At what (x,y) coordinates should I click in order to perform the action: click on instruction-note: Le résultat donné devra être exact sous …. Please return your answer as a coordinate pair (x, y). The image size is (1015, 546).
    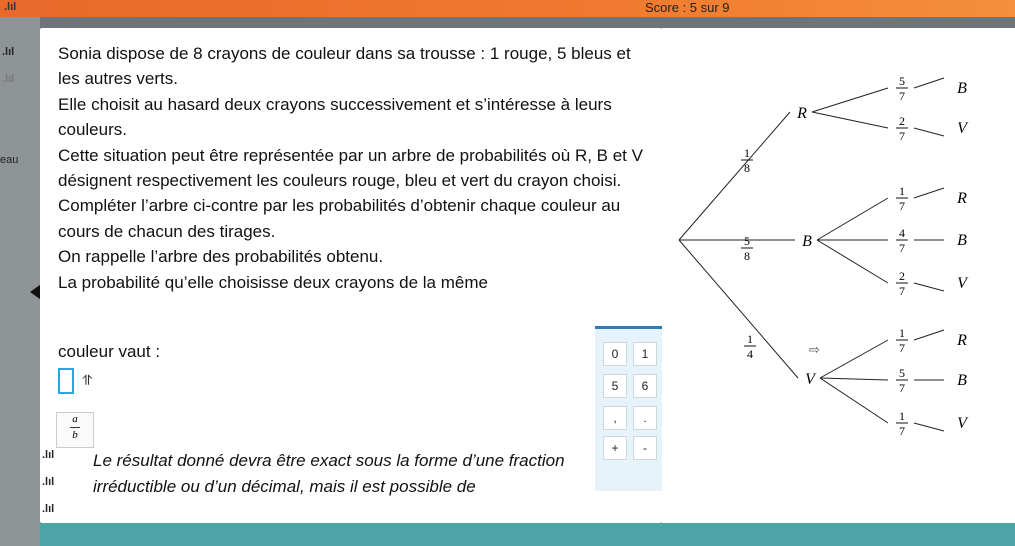
    Looking at the image, I should click on (329, 473).